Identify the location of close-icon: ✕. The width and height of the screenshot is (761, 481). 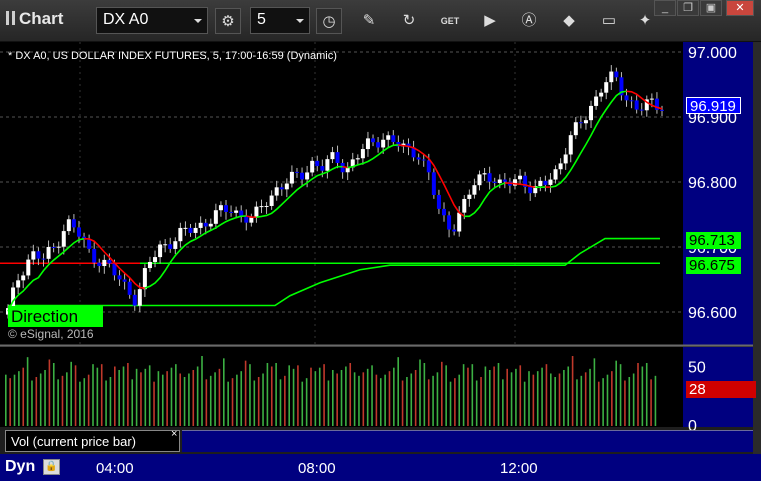
(740, 8).